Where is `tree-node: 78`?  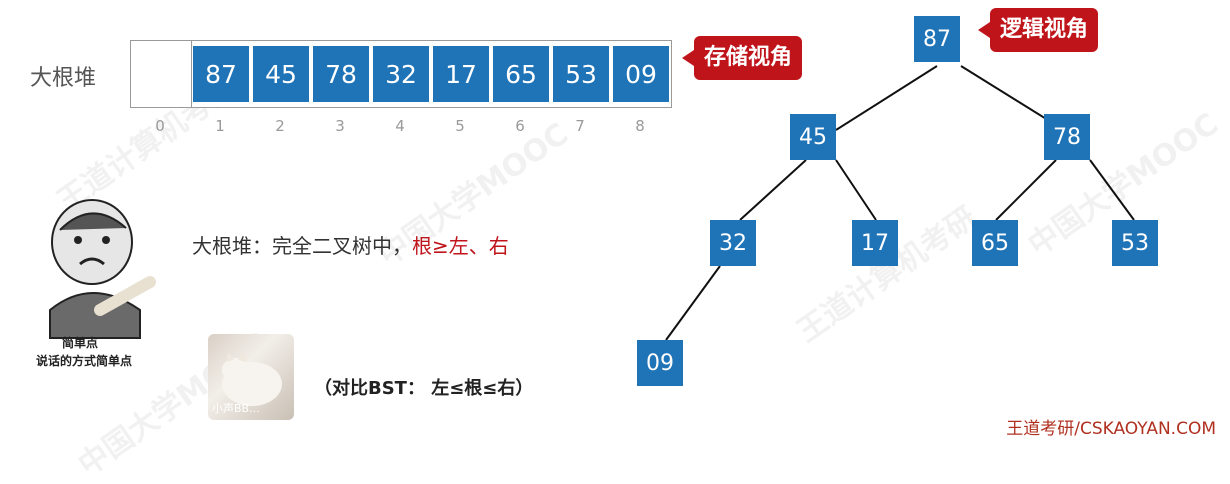
tree-node: 78 is located at coordinates (1067, 137).